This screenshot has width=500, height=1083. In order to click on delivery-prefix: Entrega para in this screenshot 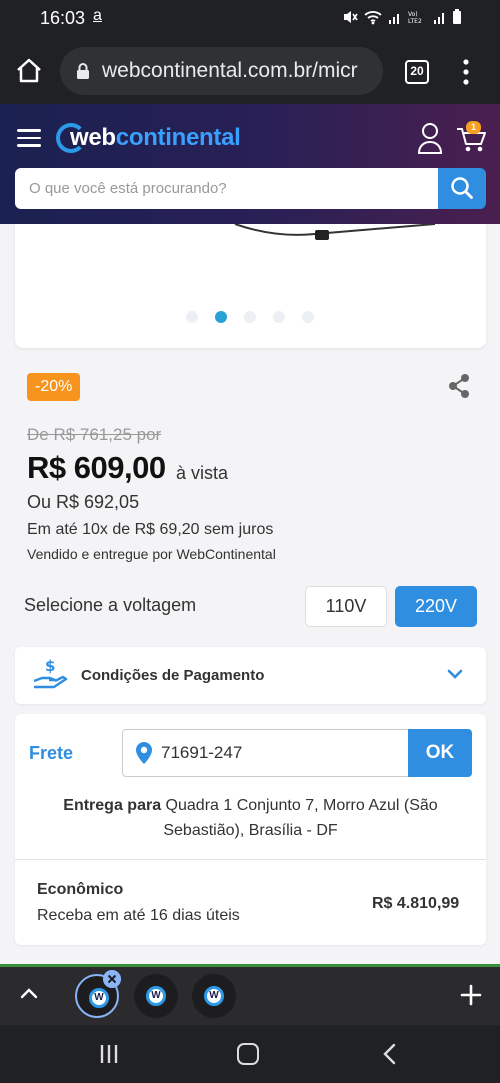, I will do `click(112, 805)`.